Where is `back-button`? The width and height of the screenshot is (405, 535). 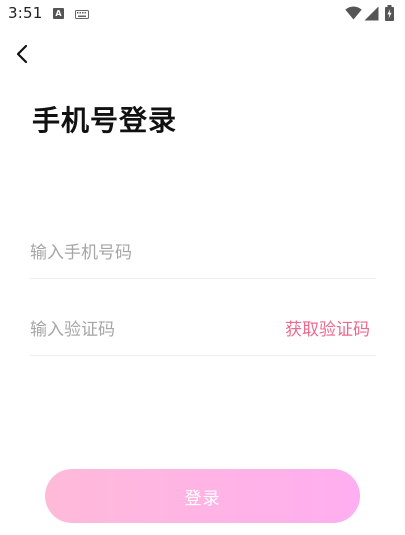 back-button is located at coordinates (24, 54).